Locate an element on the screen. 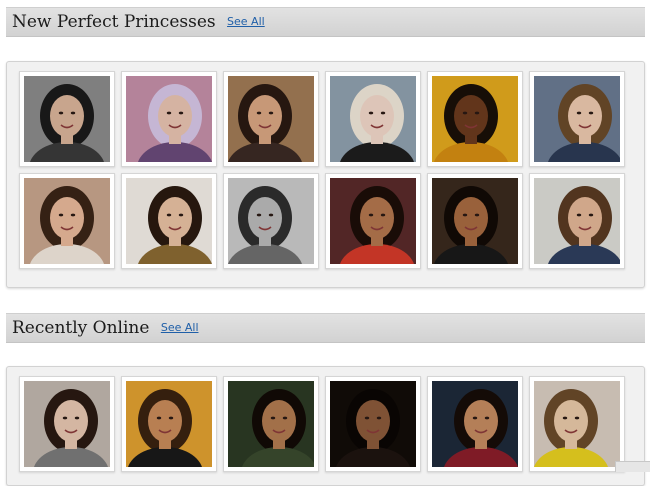 The height and width of the screenshot is (486, 650). section-header-new-princesses: New Perfect Princesses See All is located at coordinates (325, 22).